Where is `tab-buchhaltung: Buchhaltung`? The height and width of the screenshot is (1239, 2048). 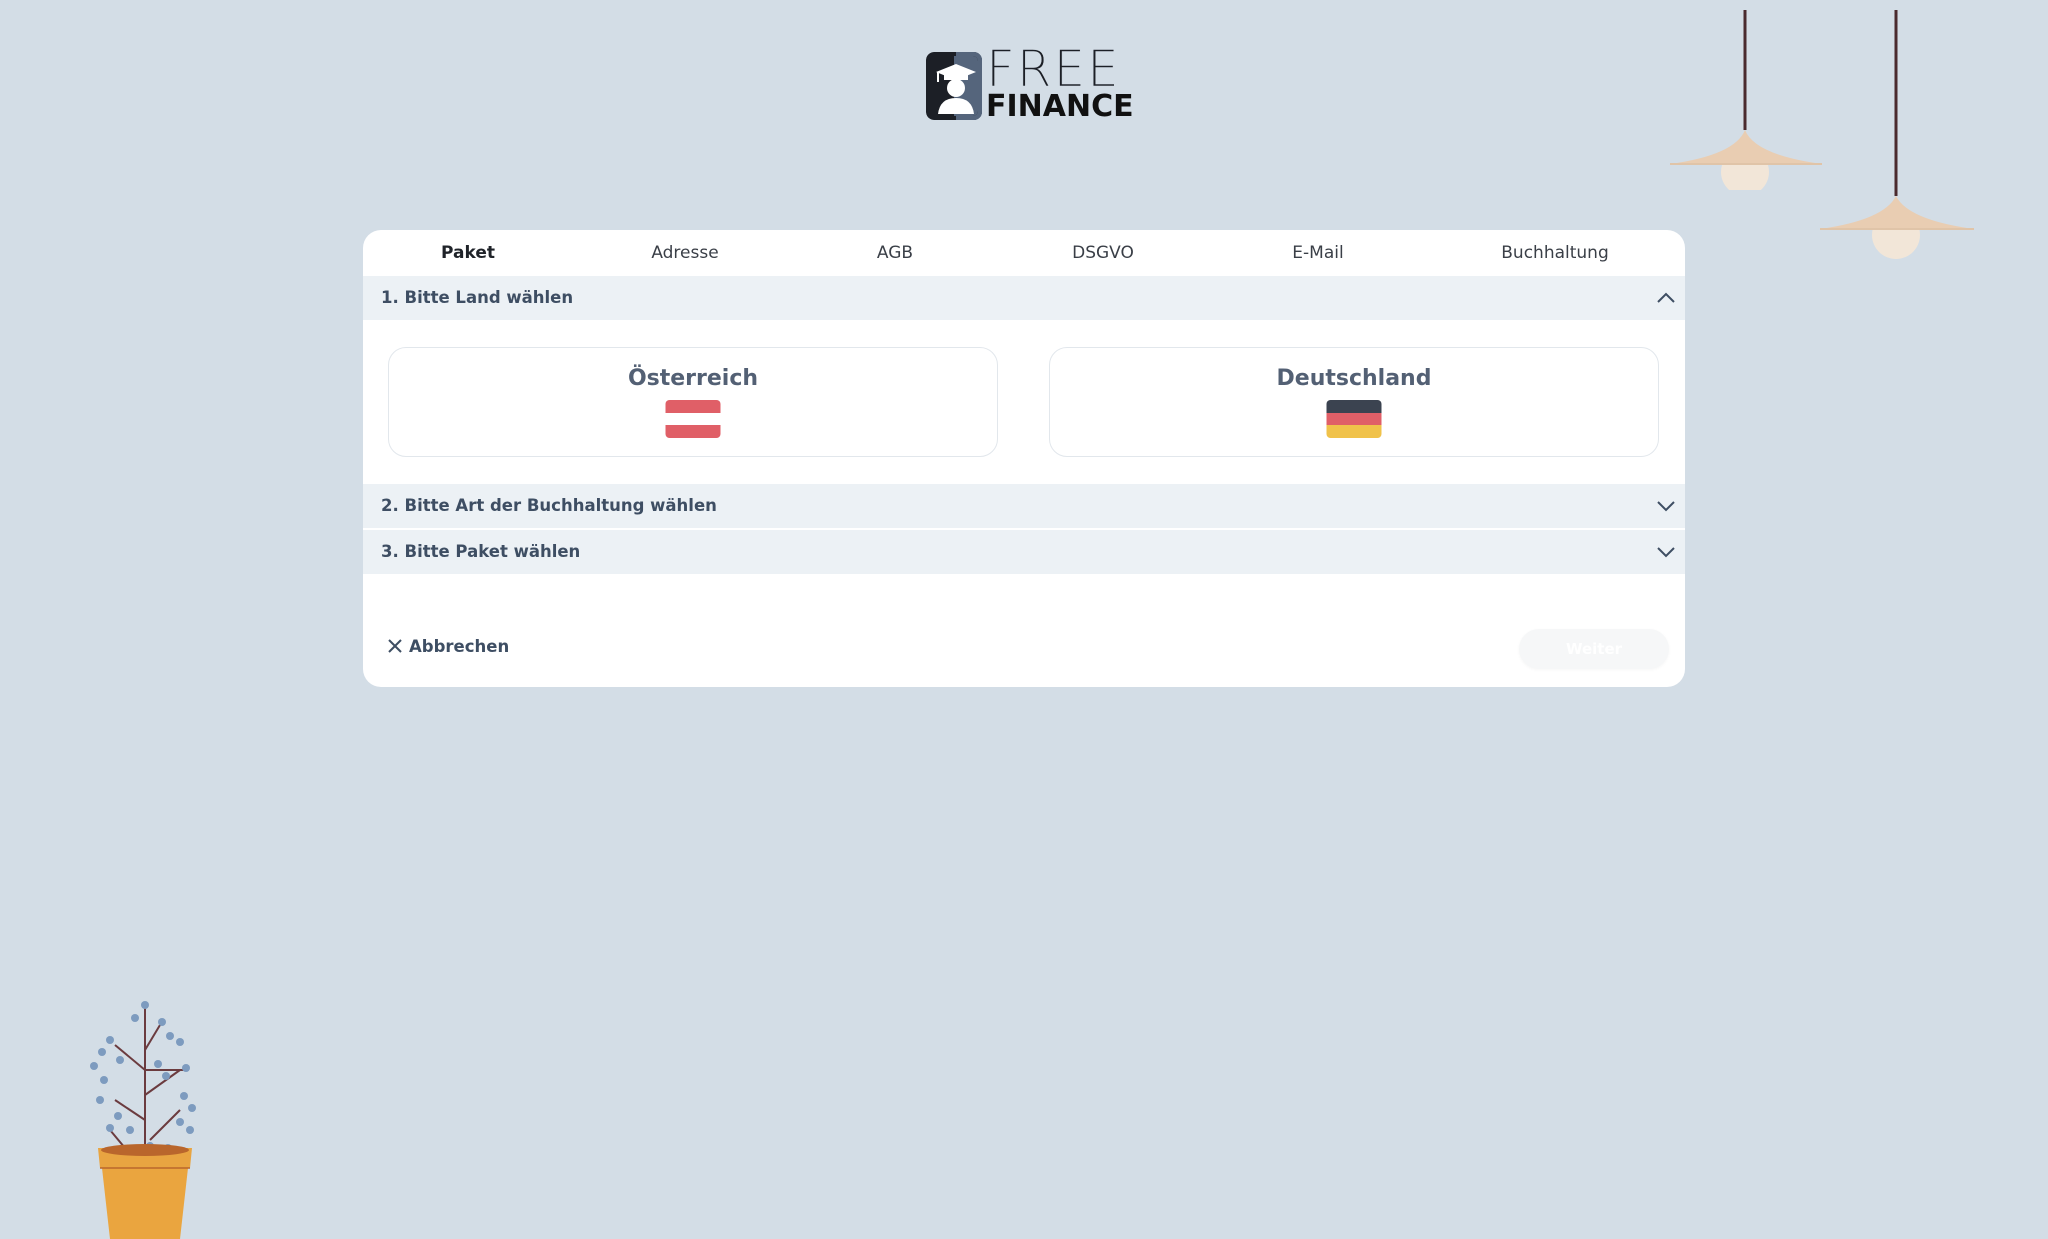
tab-buchhaltung: Buchhaltung is located at coordinates (1554, 253).